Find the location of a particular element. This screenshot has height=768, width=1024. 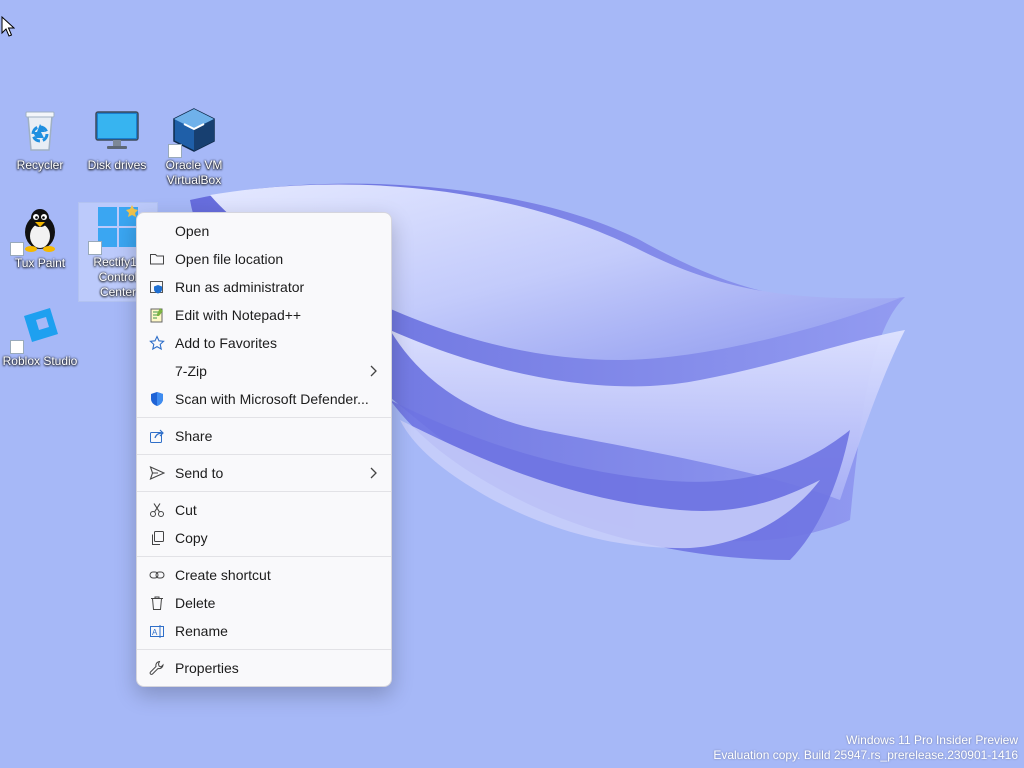

menu-item-share: Share is located at coordinates (264, 436).